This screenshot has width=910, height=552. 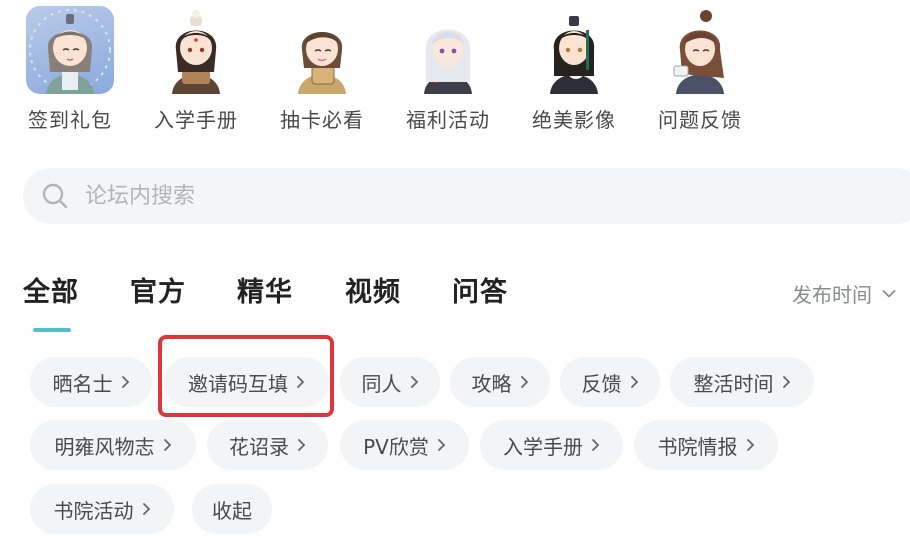 I want to click on shortcut-gallery: 绝美影像, so click(x=574, y=71).